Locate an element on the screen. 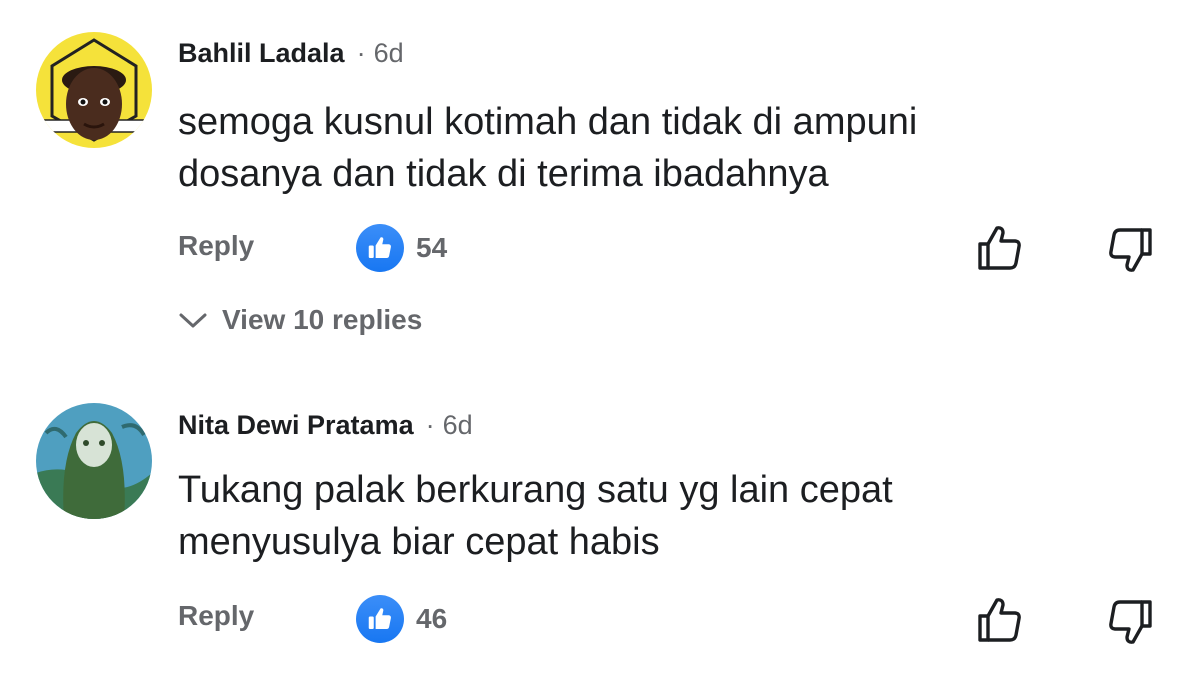  reaction-summary: 46 is located at coordinates (401, 619).